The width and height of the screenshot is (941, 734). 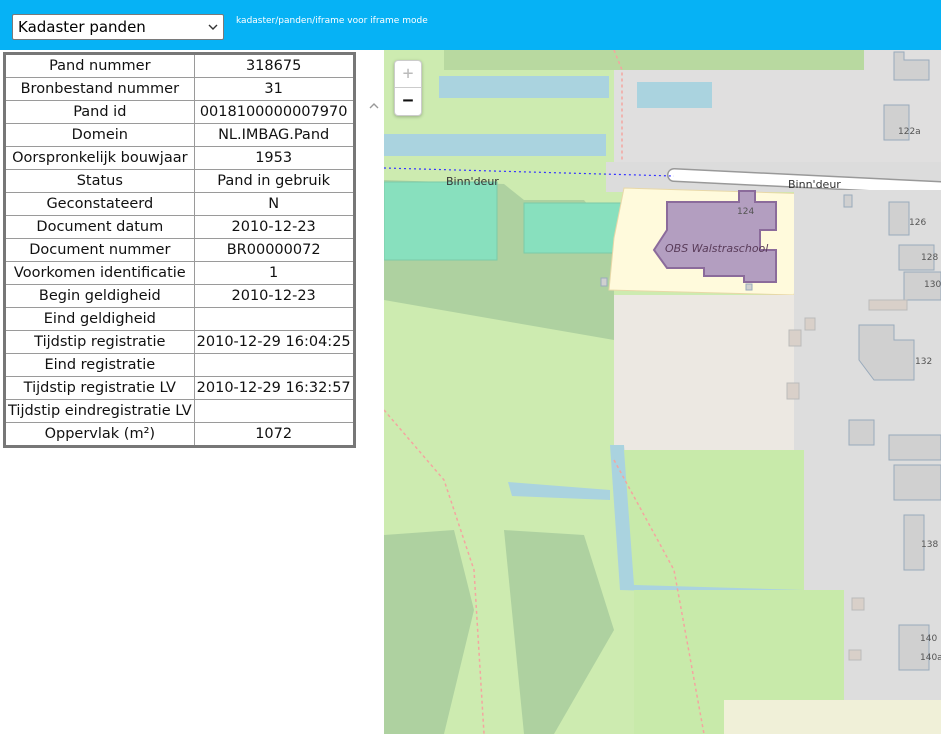 I want to click on map-label-housenumber: 140a, so click(x=930, y=658).